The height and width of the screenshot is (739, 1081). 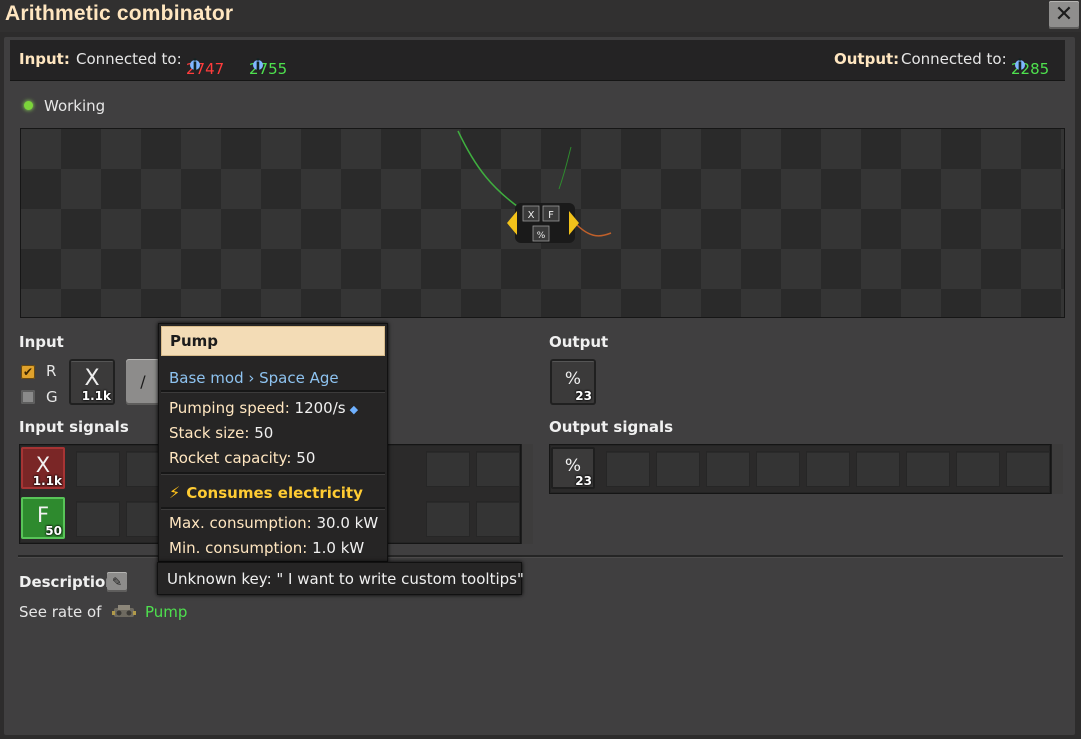 I want to click on rocket-capacity-value: 50, so click(x=306, y=458).